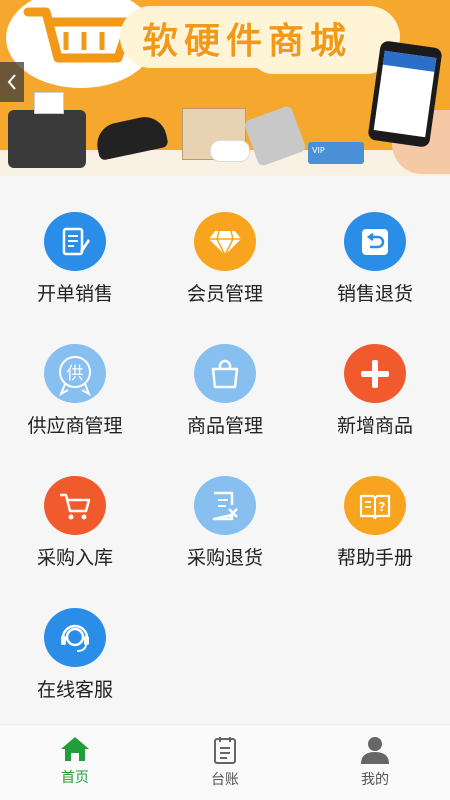 This screenshot has width=450, height=800. What do you see at coordinates (75, 762) in the screenshot?
I see `tab-home: 首页` at bounding box center [75, 762].